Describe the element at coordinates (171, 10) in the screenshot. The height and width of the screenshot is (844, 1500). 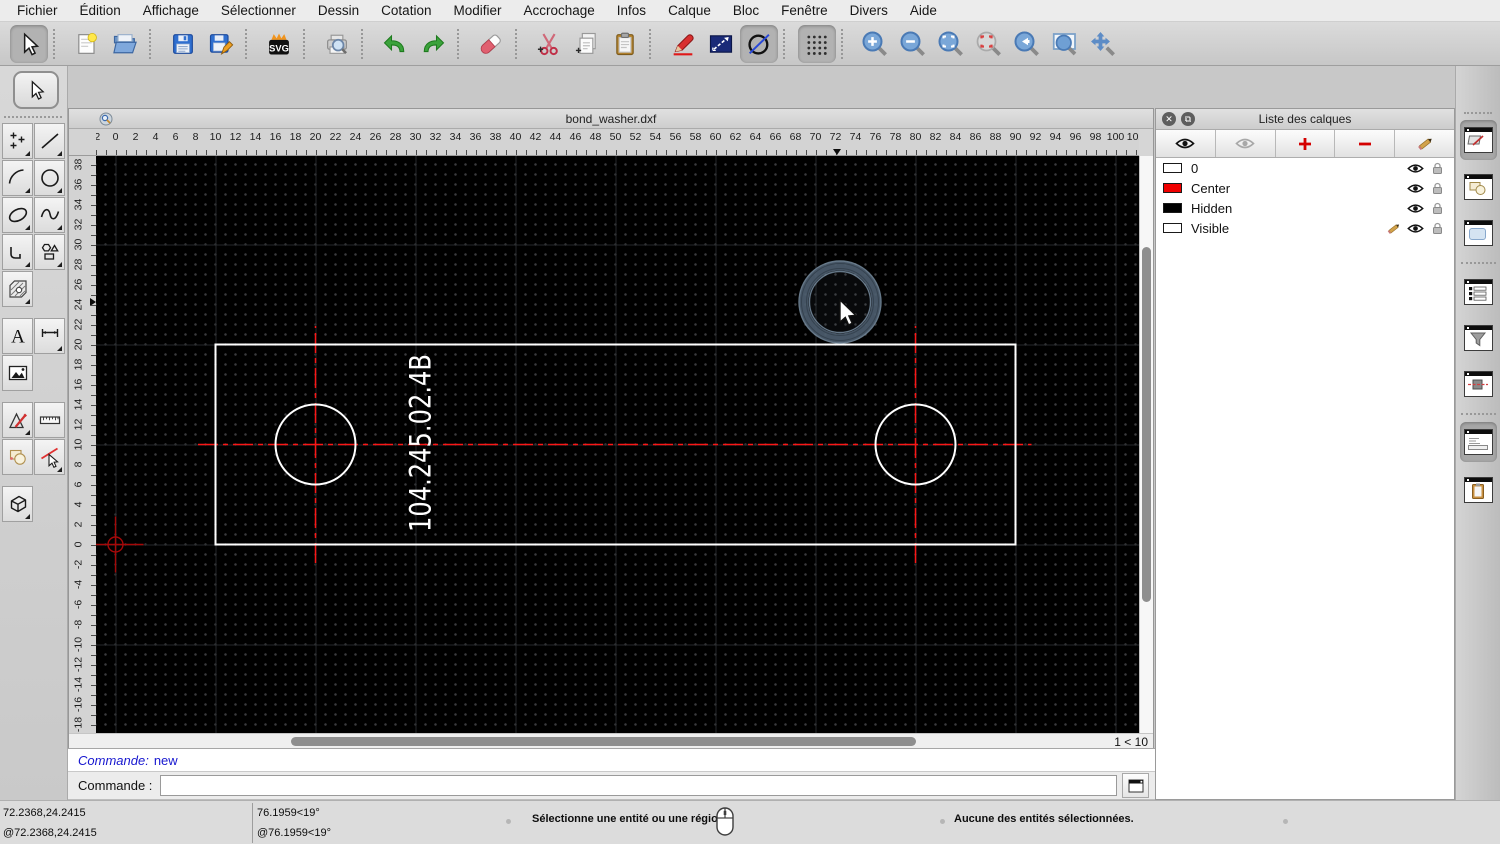
I see `menu-item: Affichage` at that location.